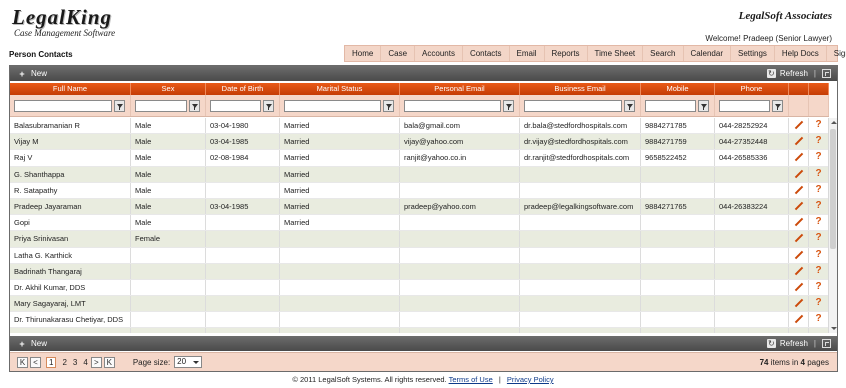 This screenshot has height=388, width=846. I want to click on table-row: Latha G. Karthick?, so click(419, 255).